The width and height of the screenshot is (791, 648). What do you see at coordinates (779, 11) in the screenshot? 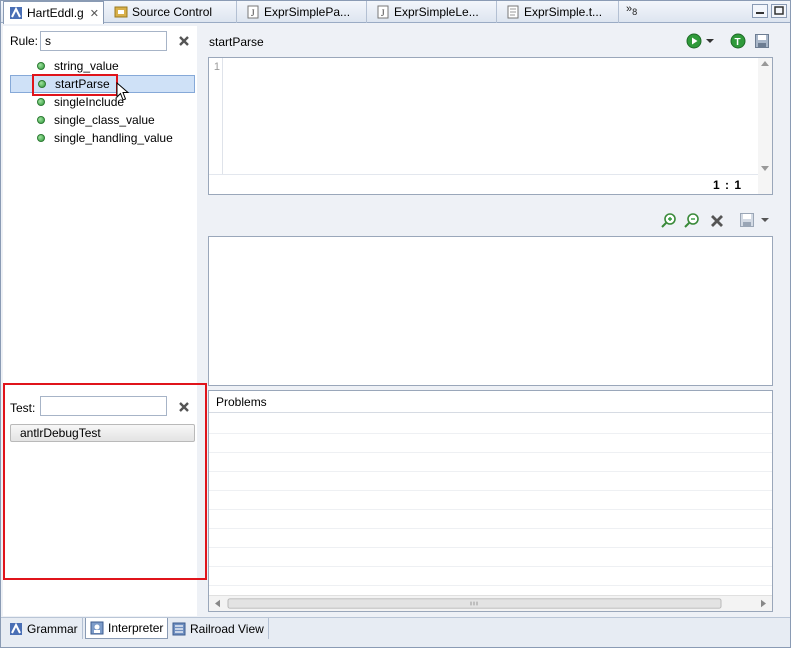
I see `maximize-icon` at bounding box center [779, 11].